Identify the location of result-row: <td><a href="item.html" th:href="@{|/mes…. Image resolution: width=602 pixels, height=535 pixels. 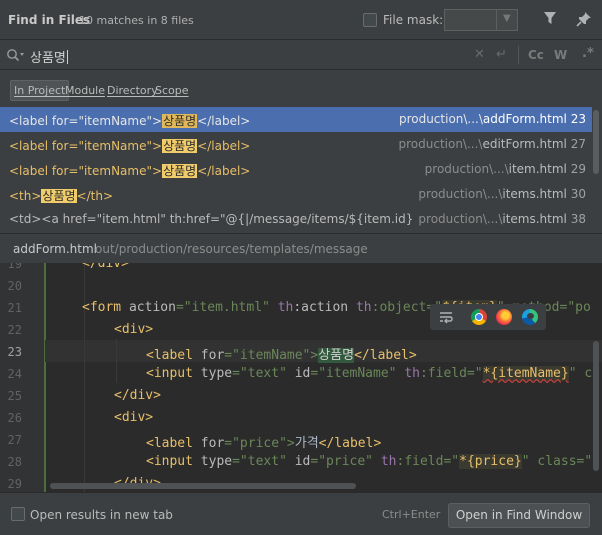
(296, 219).